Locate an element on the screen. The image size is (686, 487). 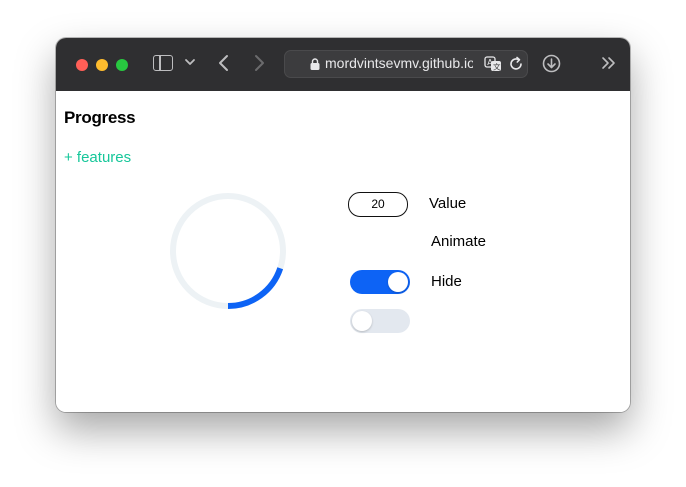
page-title: Progress is located at coordinates (100, 117).